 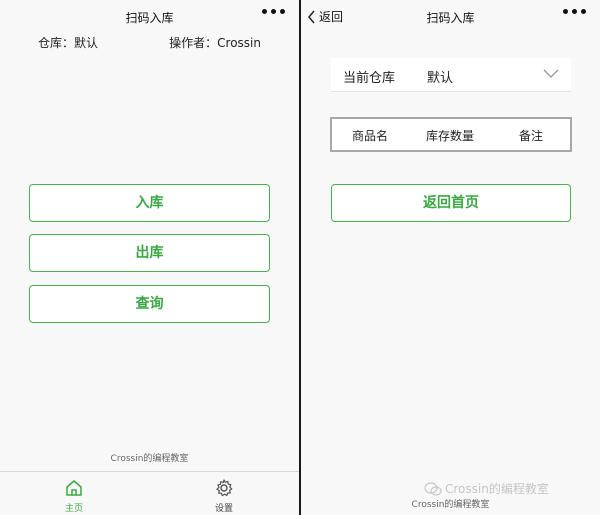 What do you see at coordinates (149, 493) in the screenshot?
I see `tab-bar: 主页 设置` at bounding box center [149, 493].